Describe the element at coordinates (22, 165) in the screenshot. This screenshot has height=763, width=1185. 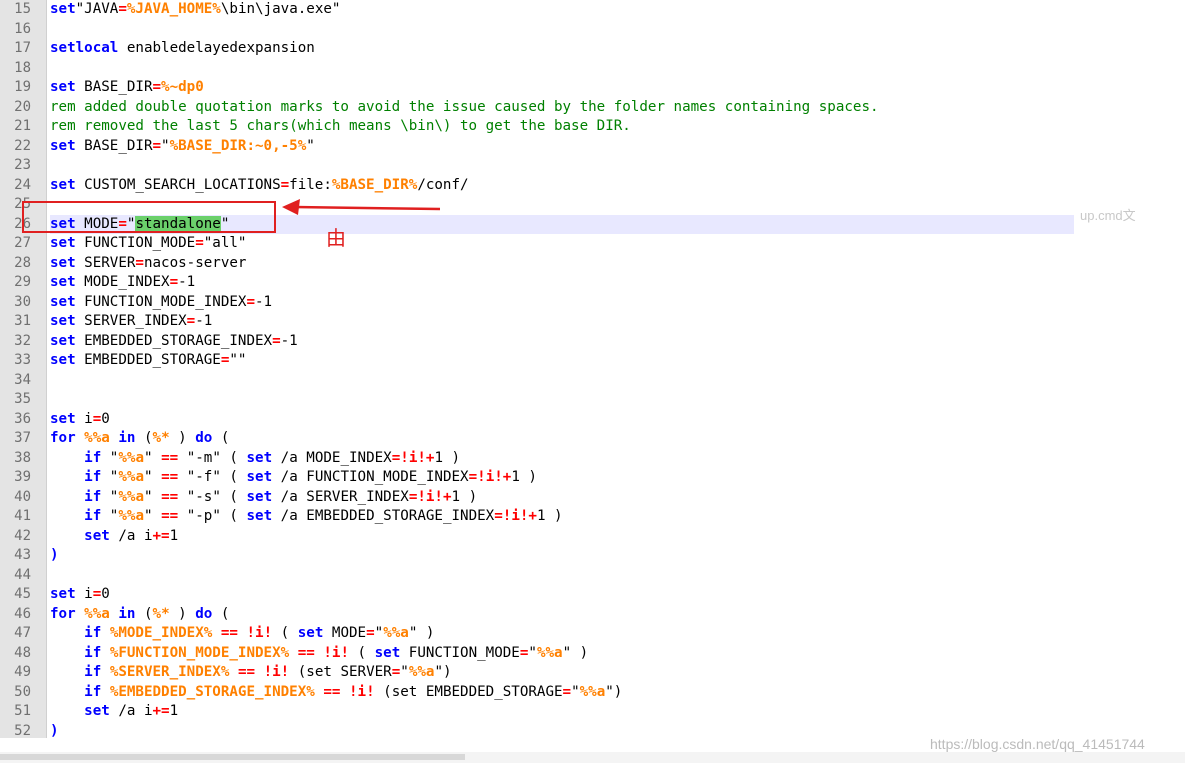
I see `line-number: 23` at that location.